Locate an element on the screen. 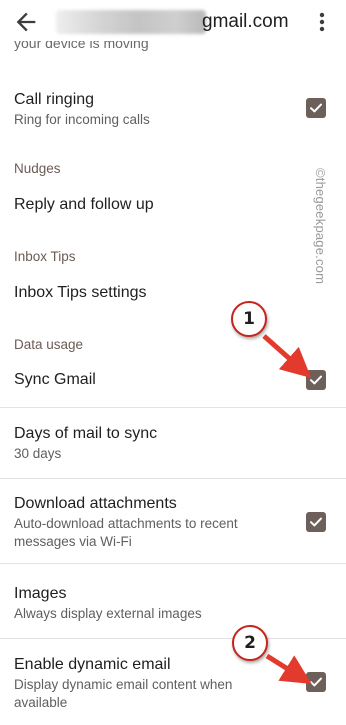 The width and height of the screenshot is (346, 725). annotation-badge-1: 1 is located at coordinates (249, 319).